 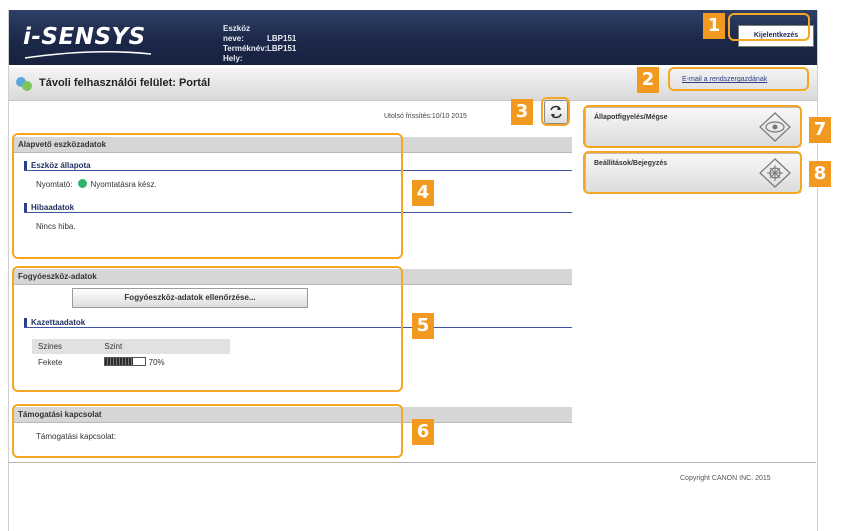 I want to click on callout-badge: 8, so click(x=820, y=174).